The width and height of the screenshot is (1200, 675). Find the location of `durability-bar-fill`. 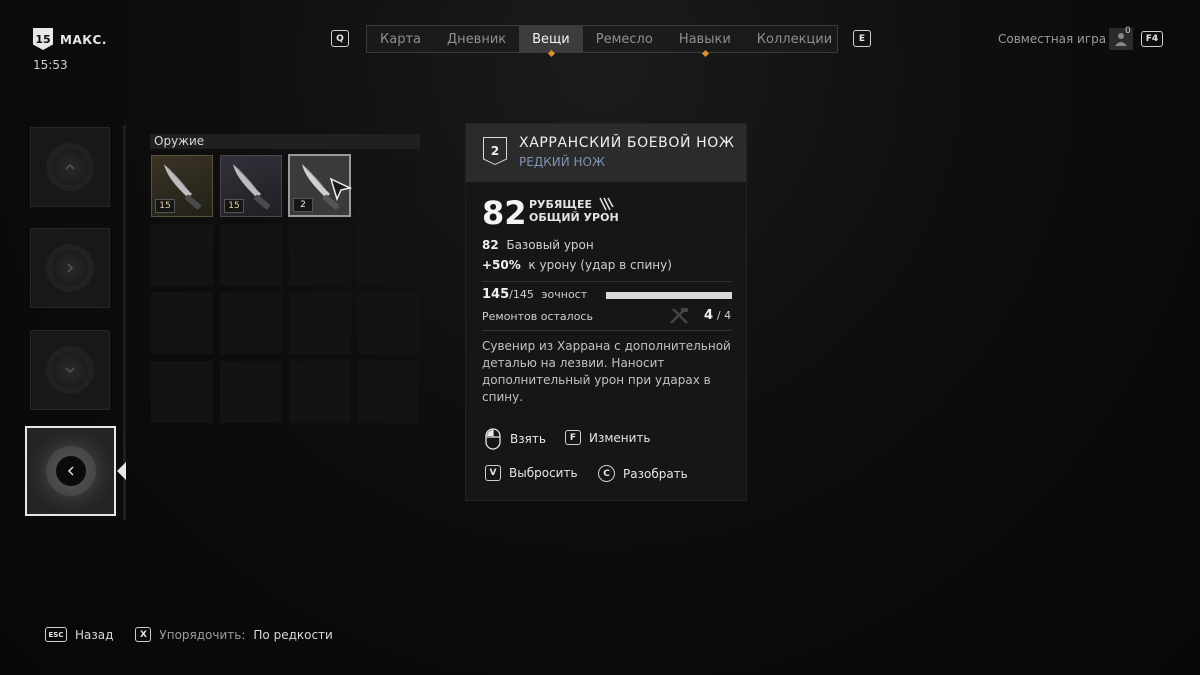

durability-bar-fill is located at coordinates (669, 295).